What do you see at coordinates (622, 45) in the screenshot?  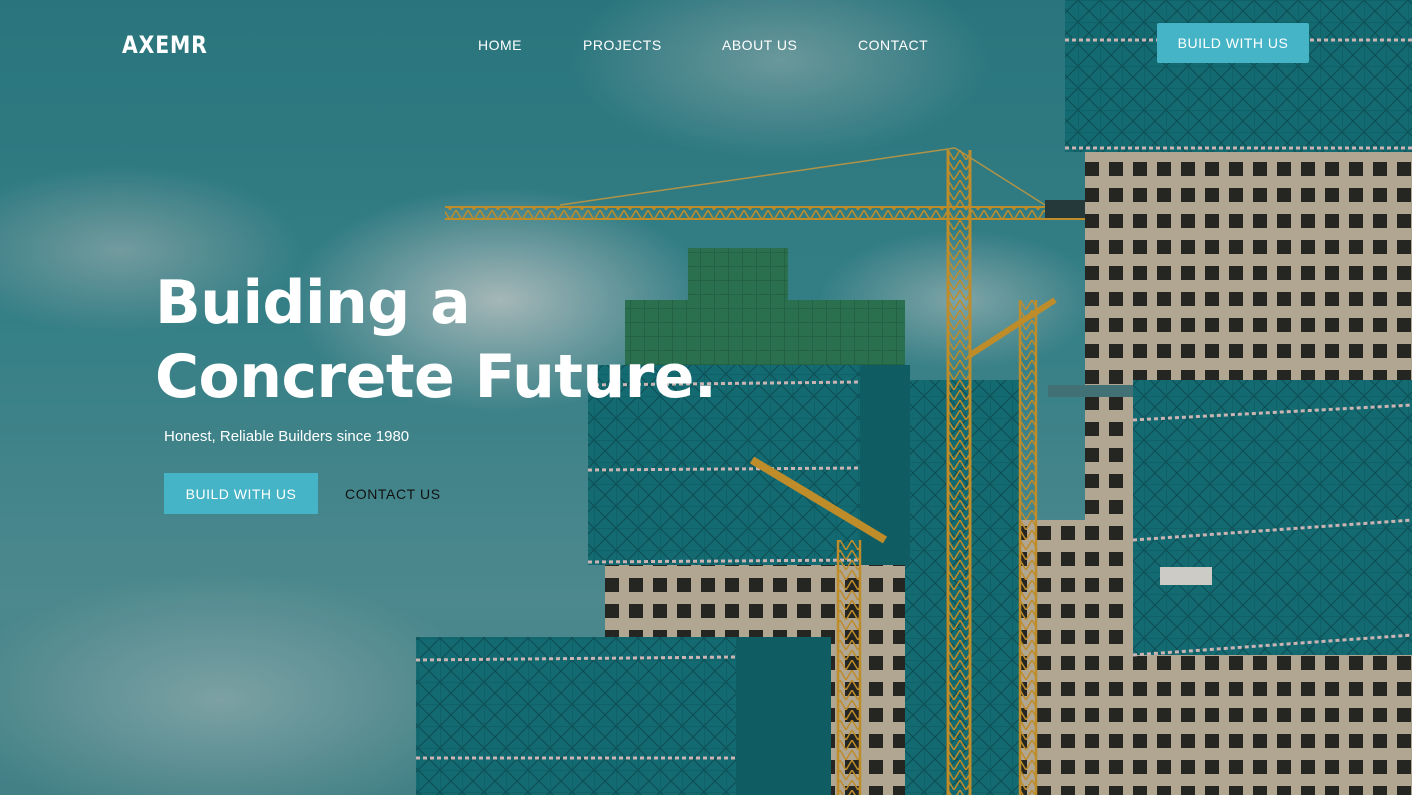 I see `nav-link-projects: PROJECTS` at bounding box center [622, 45].